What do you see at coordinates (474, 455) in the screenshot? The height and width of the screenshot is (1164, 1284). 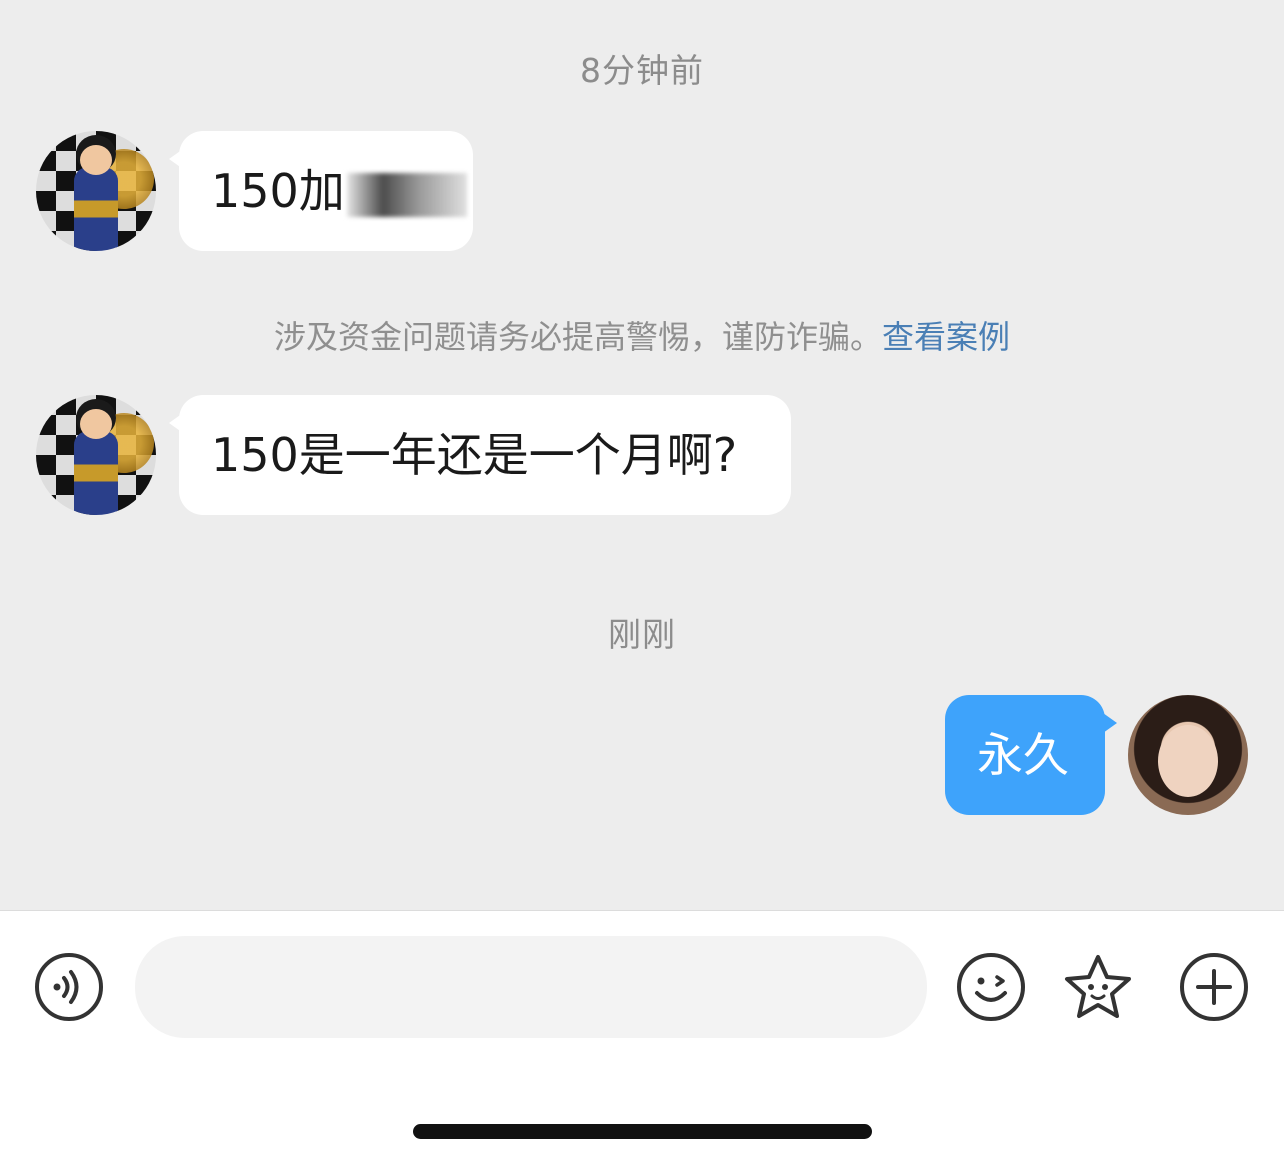 I see `message-text: 150是一年还是一个月啊?` at bounding box center [474, 455].